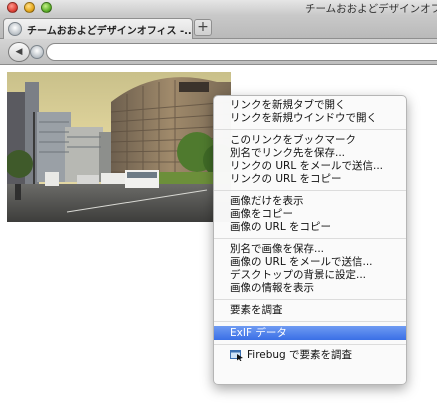 This screenshot has height=409, width=437. Describe the element at coordinates (29, 7) in the screenshot. I see `minimize-window-icon` at that location.